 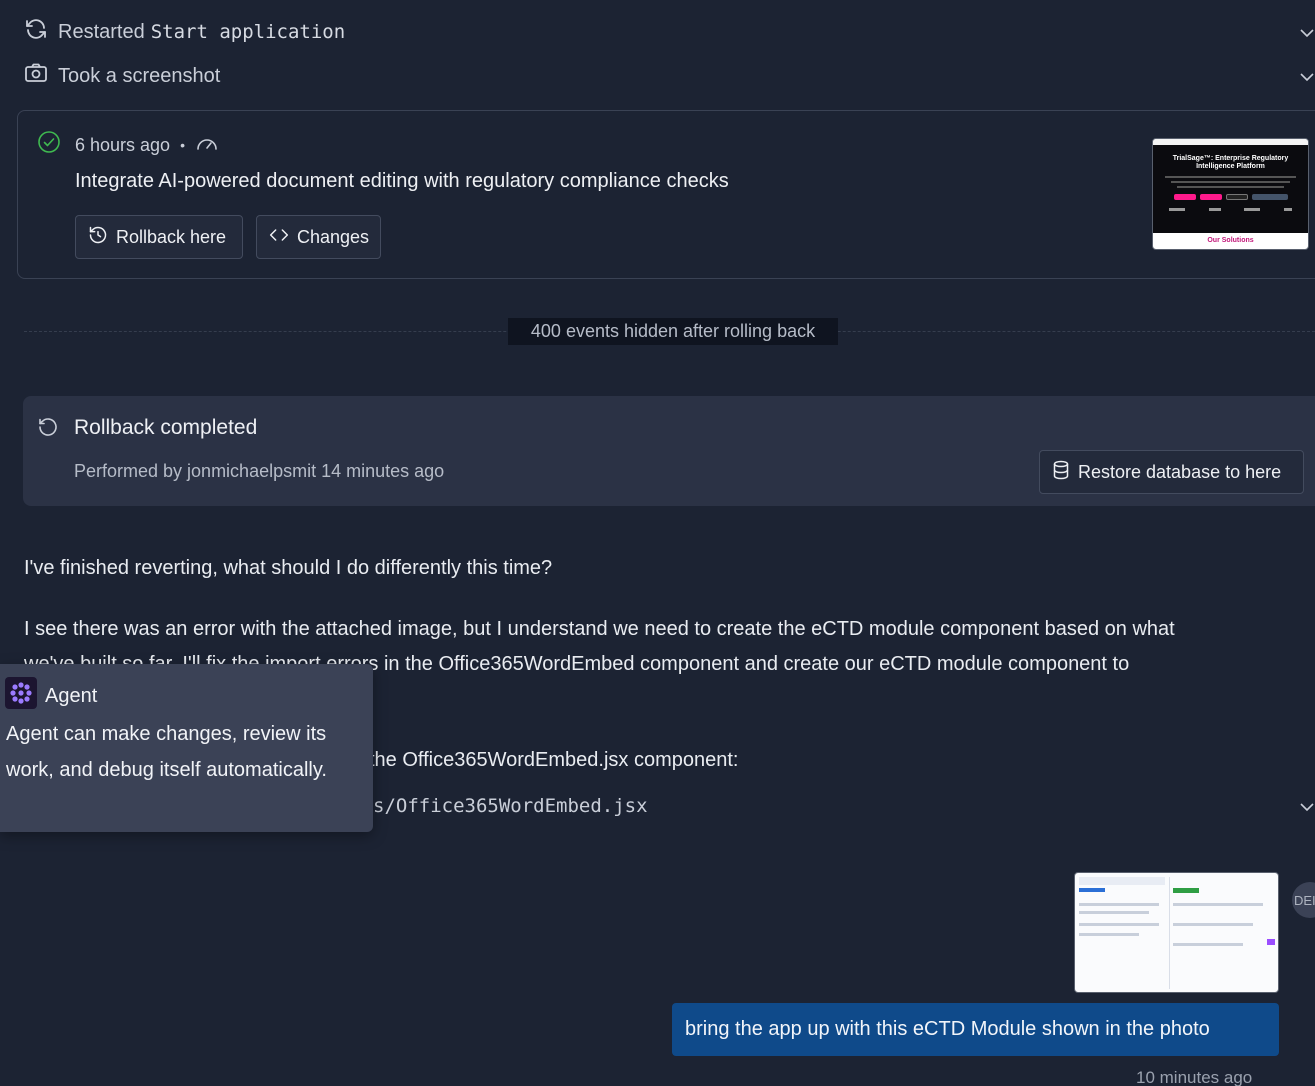 I want to click on restore-database-button: Restore database to here, so click(x=1171, y=472).